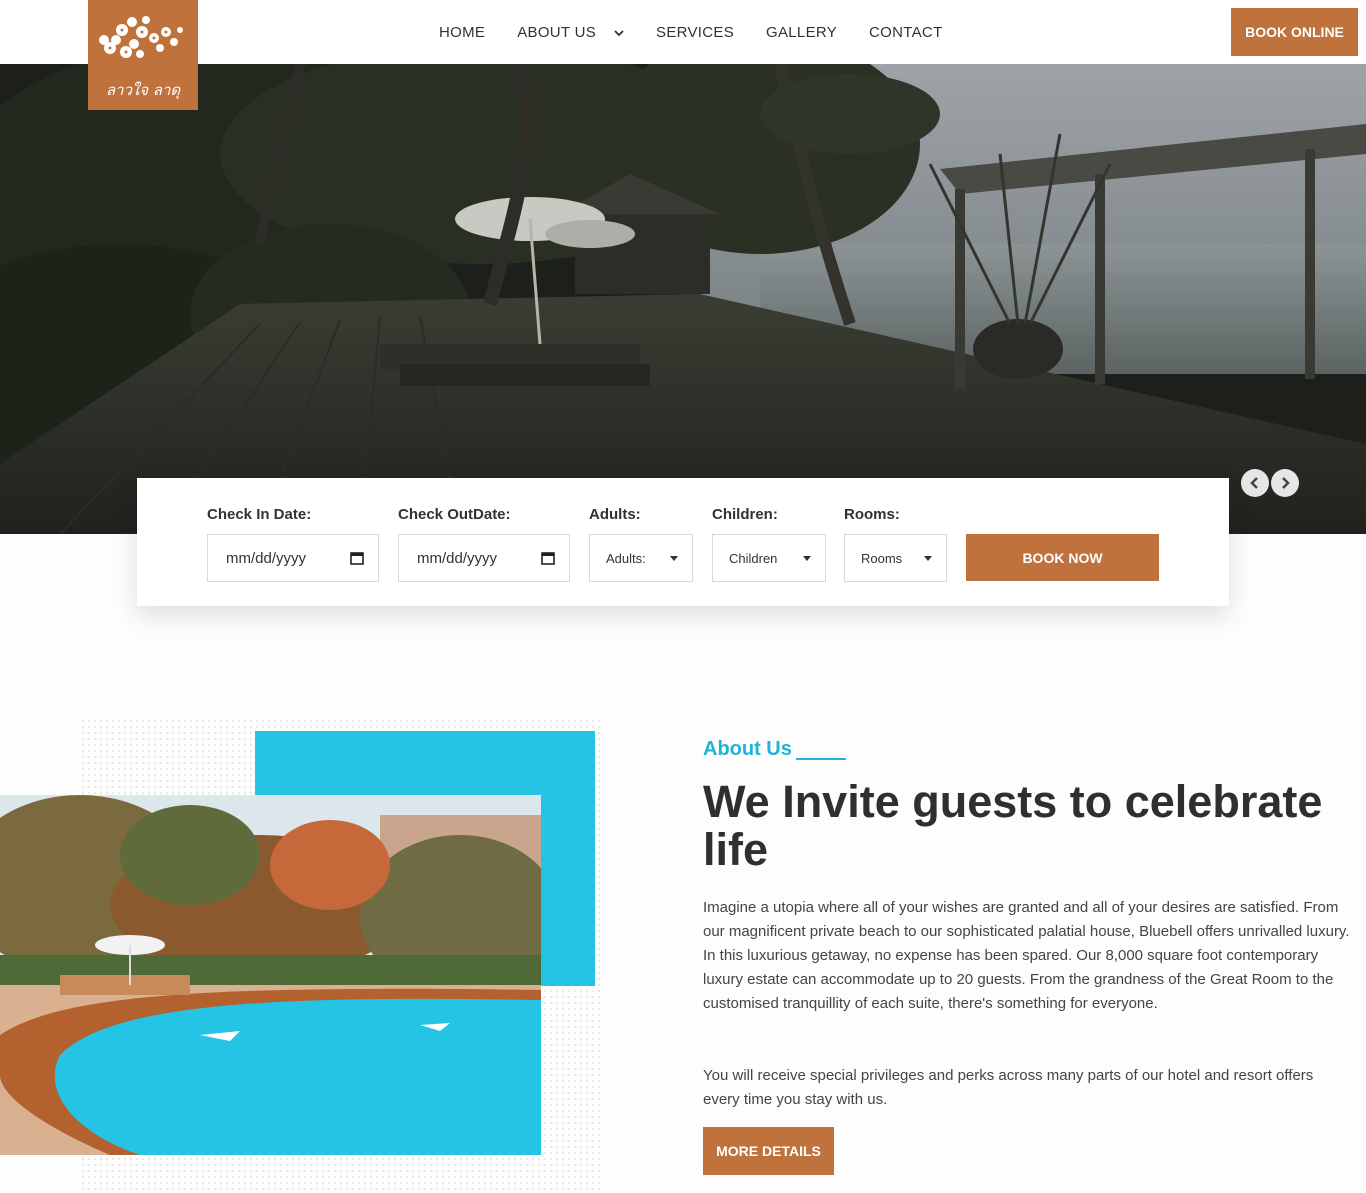  I want to click on slider-prev-button, so click(1255, 483).